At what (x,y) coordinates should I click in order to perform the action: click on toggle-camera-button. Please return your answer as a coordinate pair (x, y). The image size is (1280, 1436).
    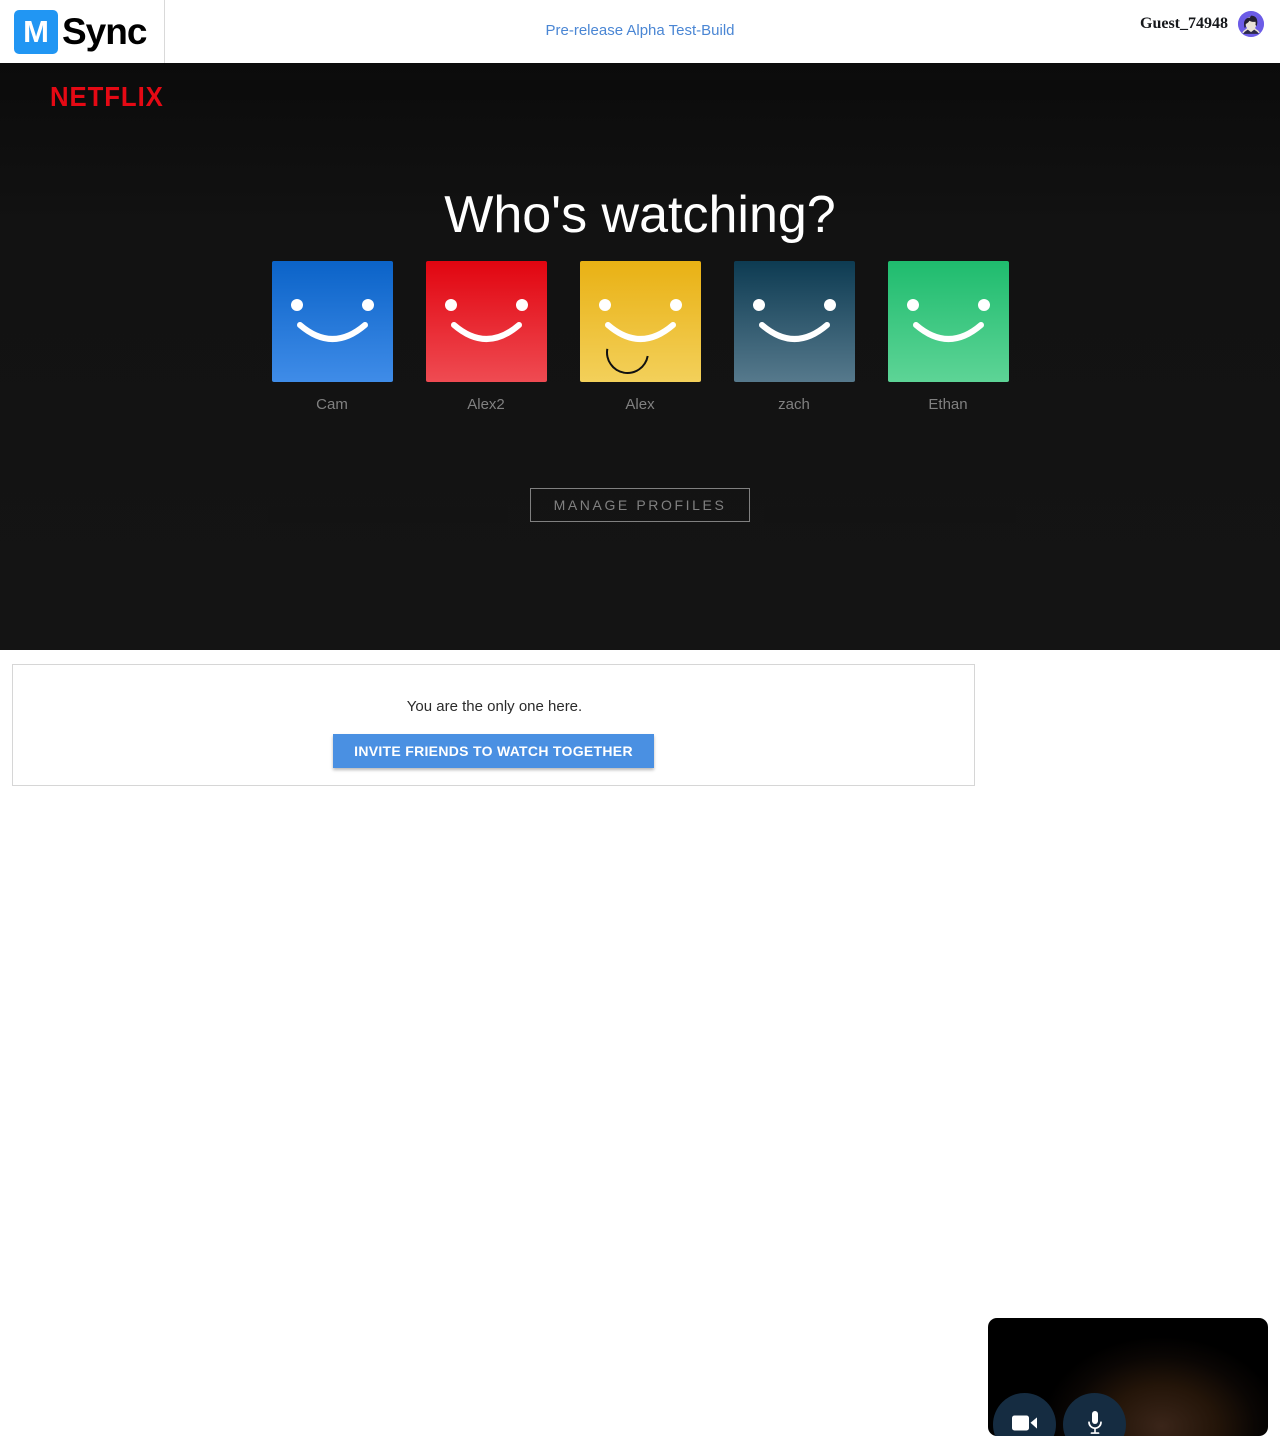
    Looking at the image, I should click on (1024, 1414).